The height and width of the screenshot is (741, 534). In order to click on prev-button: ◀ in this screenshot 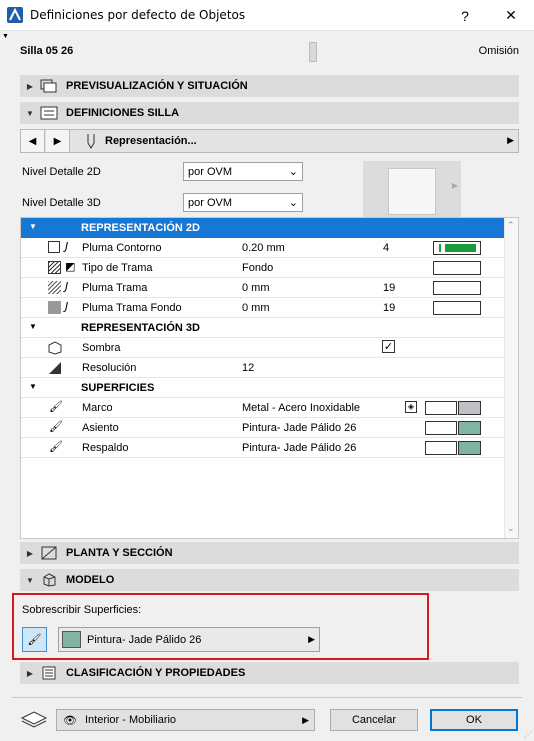, I will do `click(33, 141)`.